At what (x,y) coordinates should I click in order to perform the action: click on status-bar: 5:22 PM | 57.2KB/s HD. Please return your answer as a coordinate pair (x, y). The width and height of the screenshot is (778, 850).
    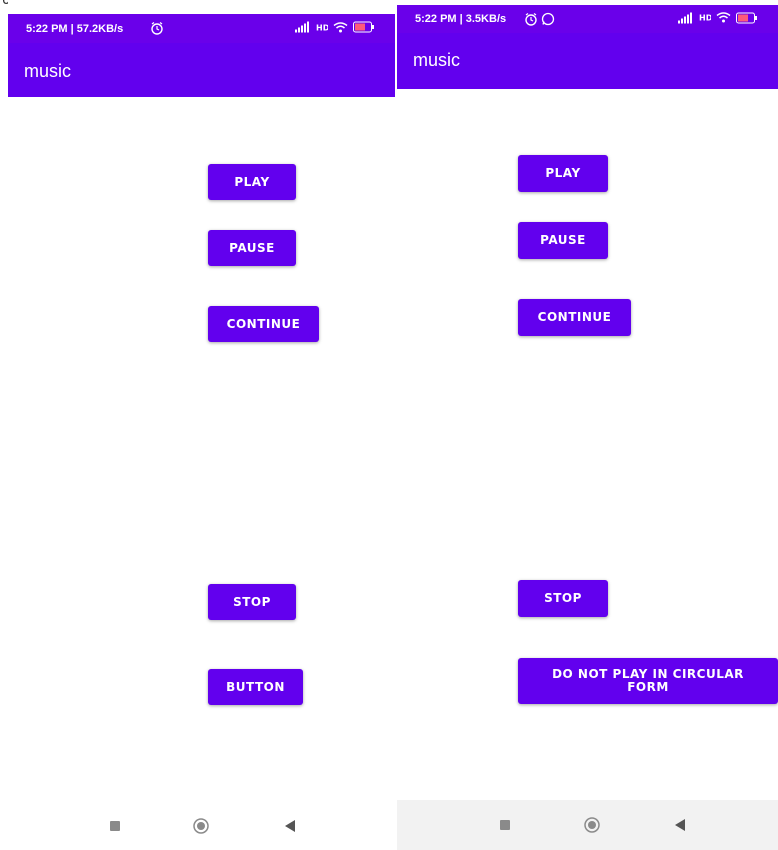
    Looking at the image, I should click on (201, 28).